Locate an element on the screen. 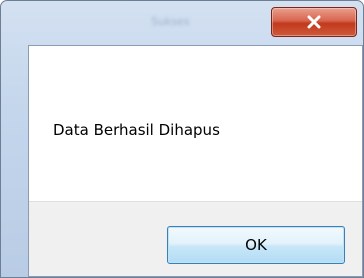 The height and width of the screenshot is (278, 364). message-text: Data Berhasil Dihapus is located at coordinates (136, 130).